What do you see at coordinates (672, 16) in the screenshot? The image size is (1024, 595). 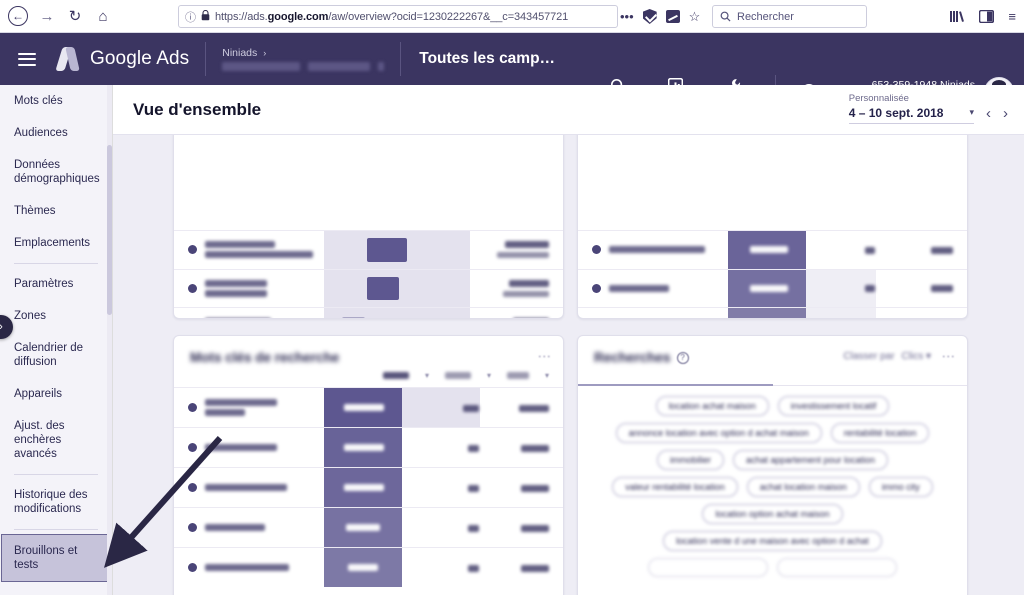 I see `screenshot-icon` at bounding box center [672, 16].